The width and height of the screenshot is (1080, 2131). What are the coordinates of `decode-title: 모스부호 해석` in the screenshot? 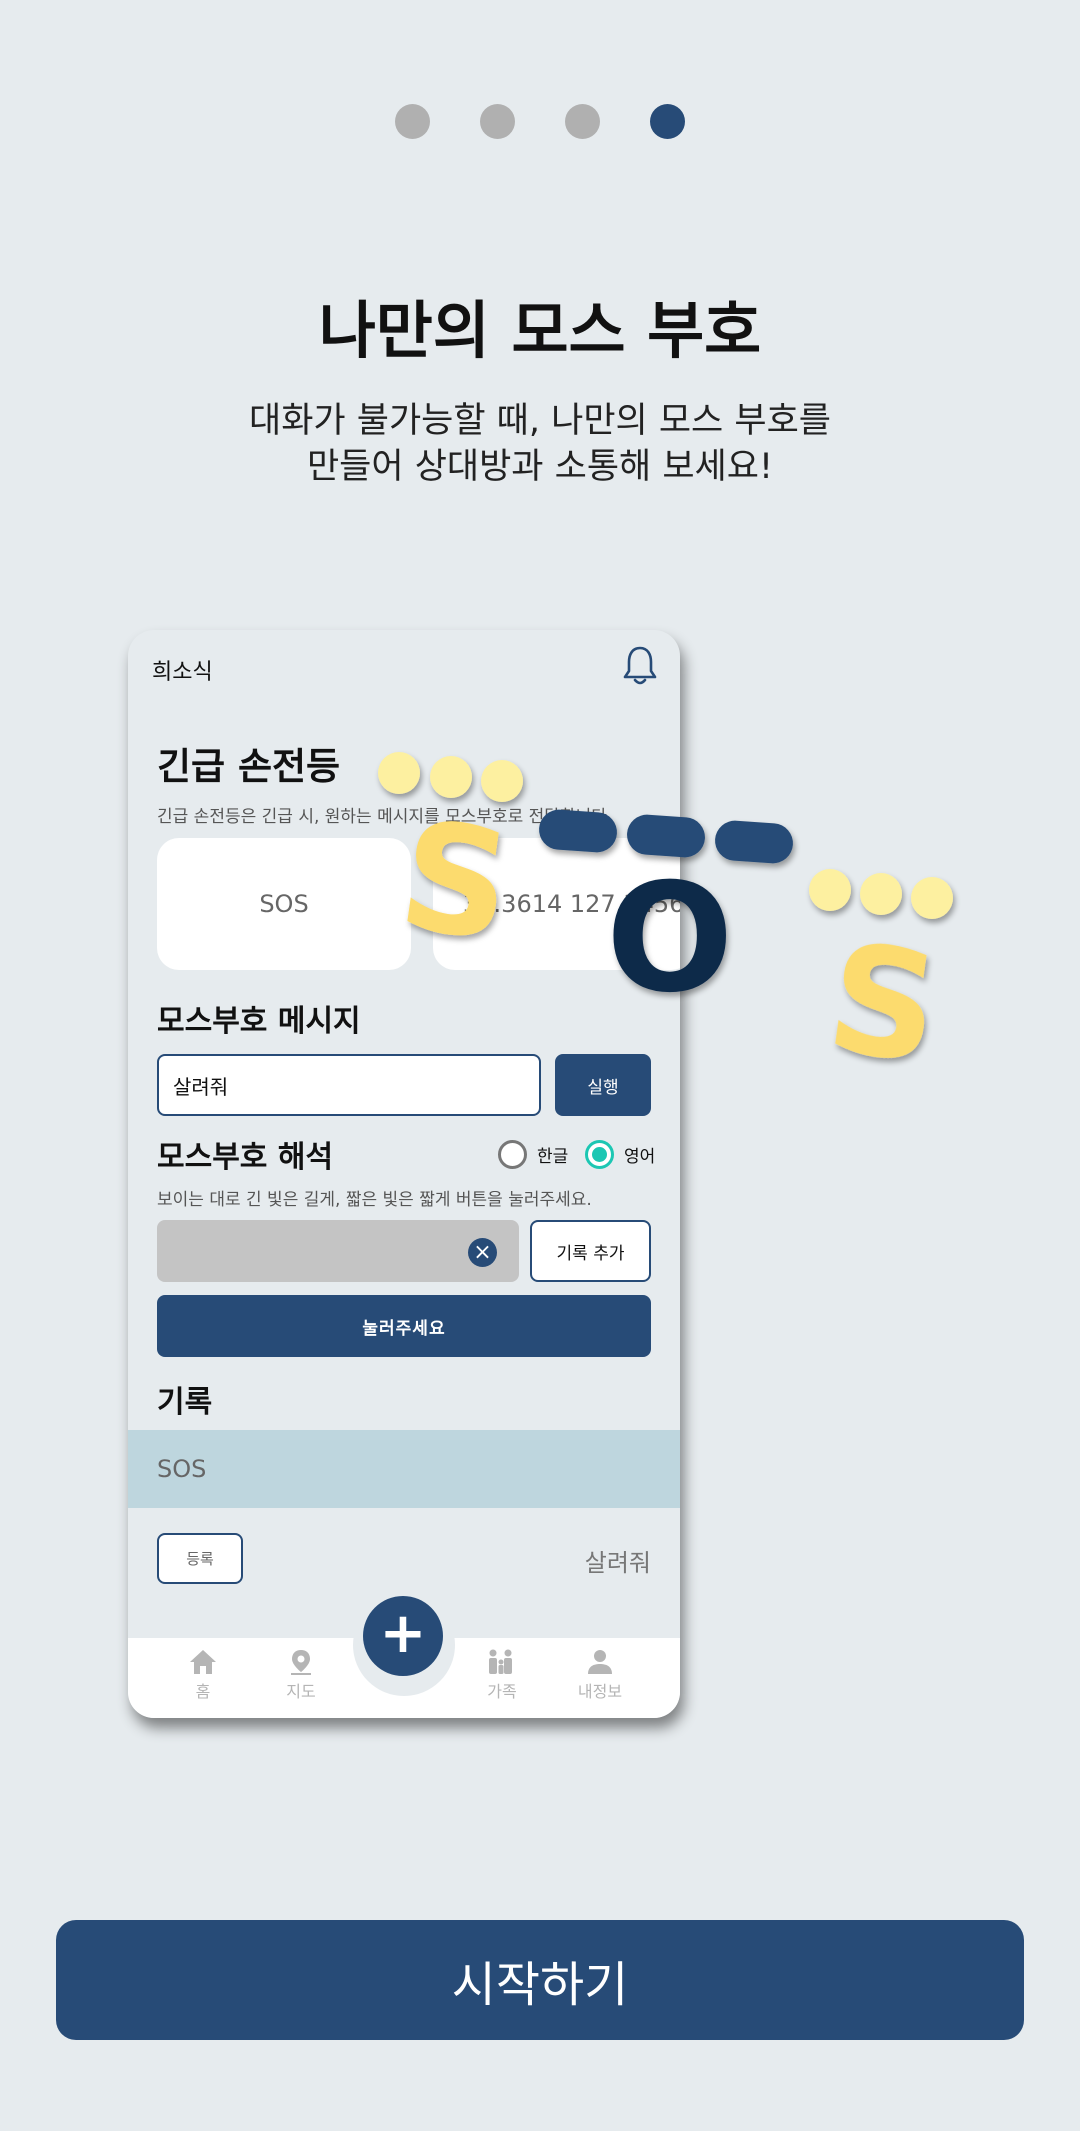 It's located at (245, 1157).